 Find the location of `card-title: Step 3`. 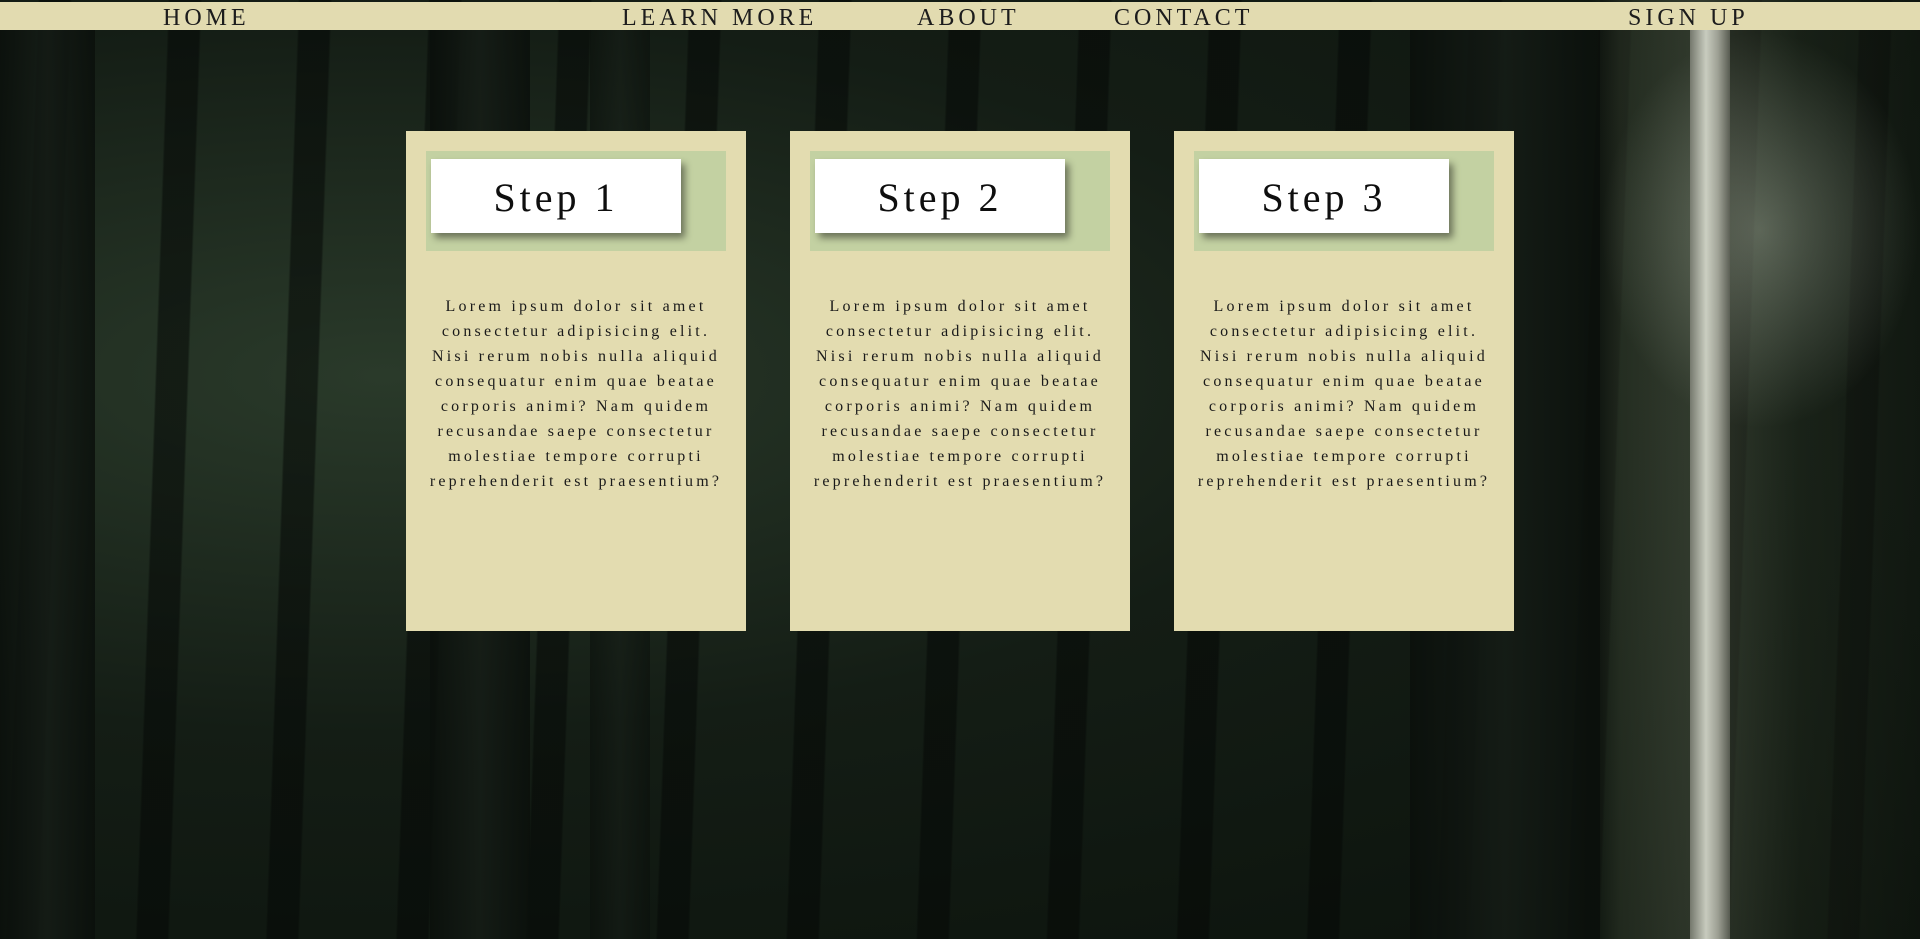

card-title: Step 3 is located at coordinates (1324, 196).